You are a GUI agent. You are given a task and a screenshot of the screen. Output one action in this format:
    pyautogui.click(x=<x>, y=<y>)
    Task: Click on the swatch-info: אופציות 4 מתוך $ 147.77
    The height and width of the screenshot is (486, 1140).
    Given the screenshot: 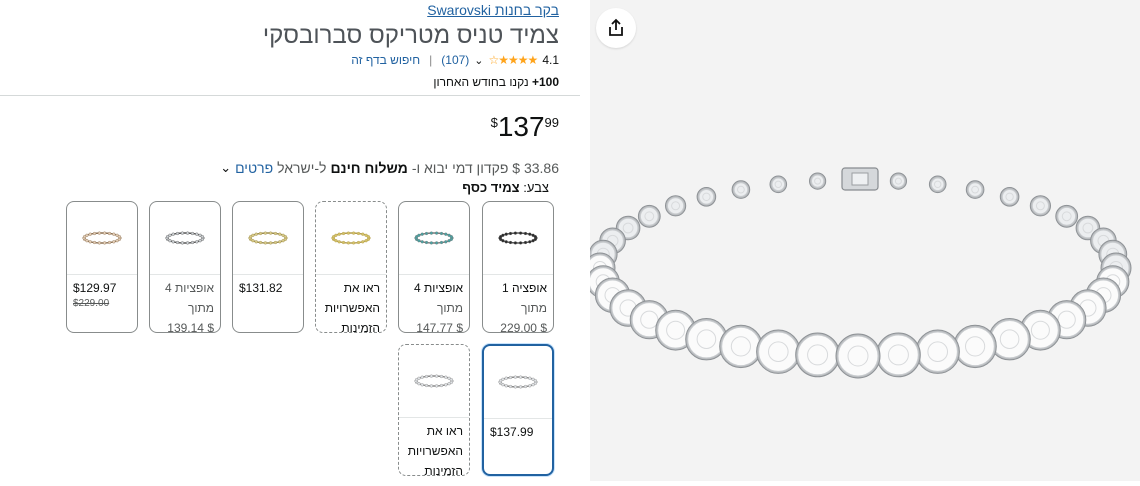 What is the action you would take?
    pyautogui.click(x=434, y=304)
    